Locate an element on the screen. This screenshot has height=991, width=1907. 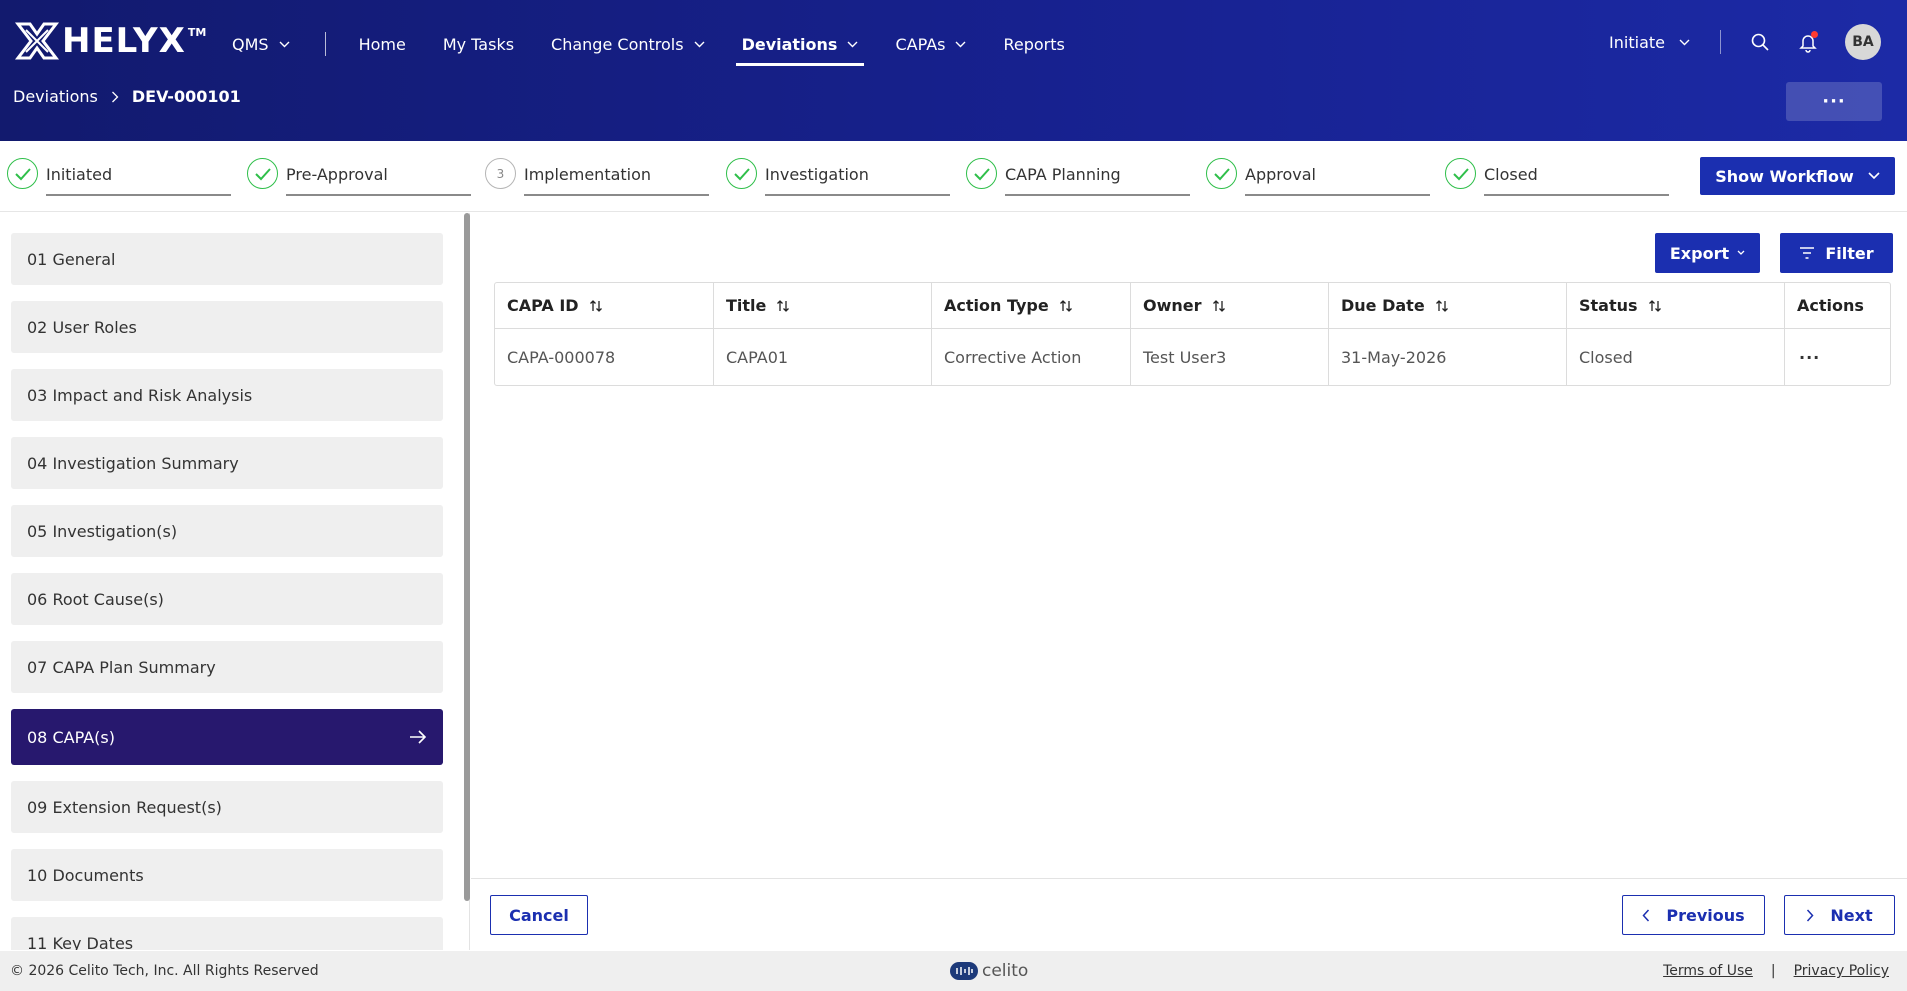
nav-capas-label: CAPAs is located at coordinates (920, 44).